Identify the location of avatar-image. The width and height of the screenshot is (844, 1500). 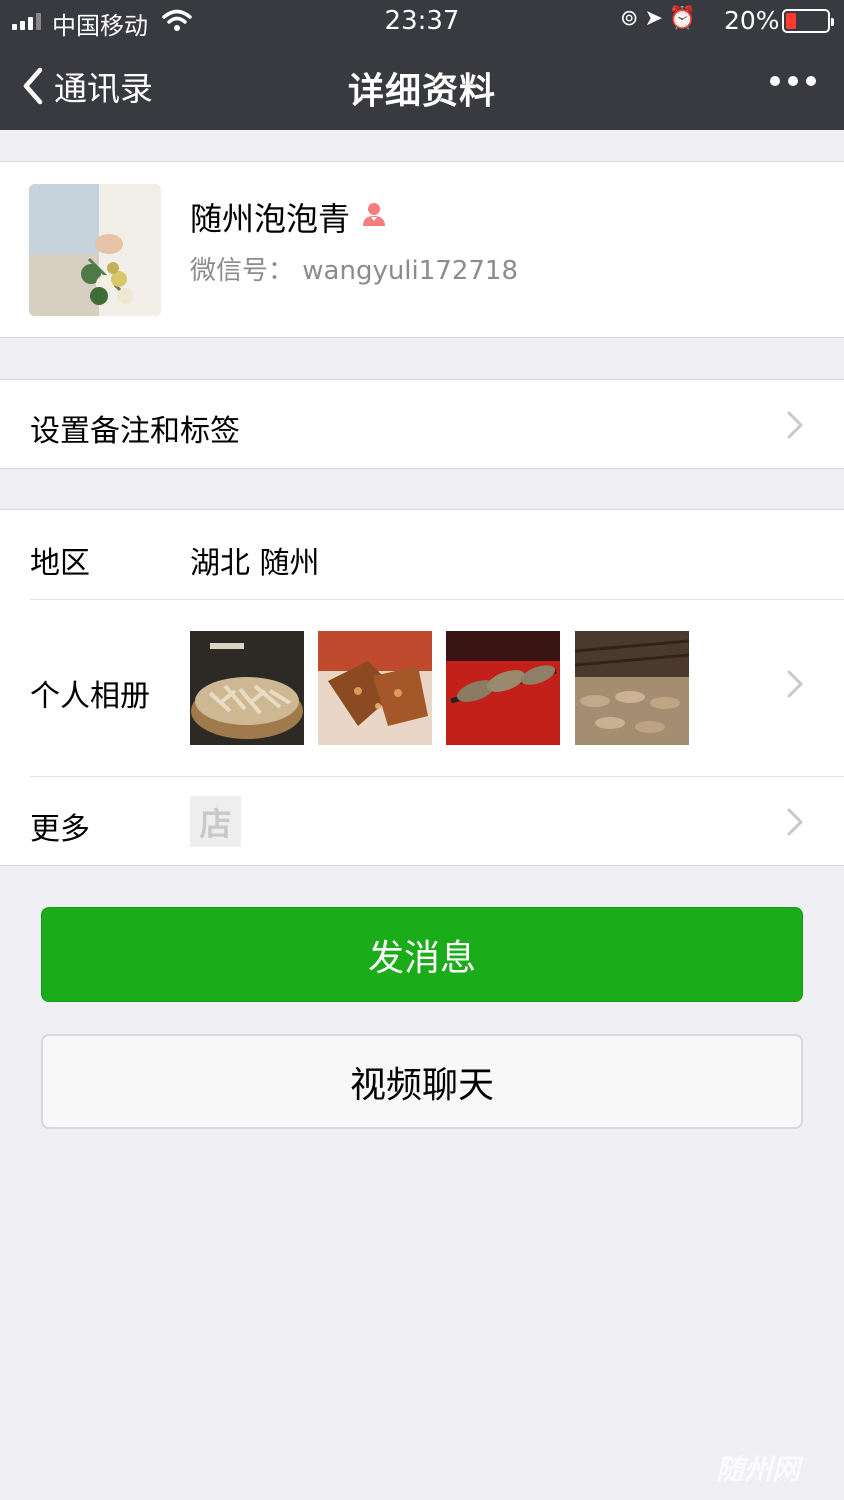
(95, 250).